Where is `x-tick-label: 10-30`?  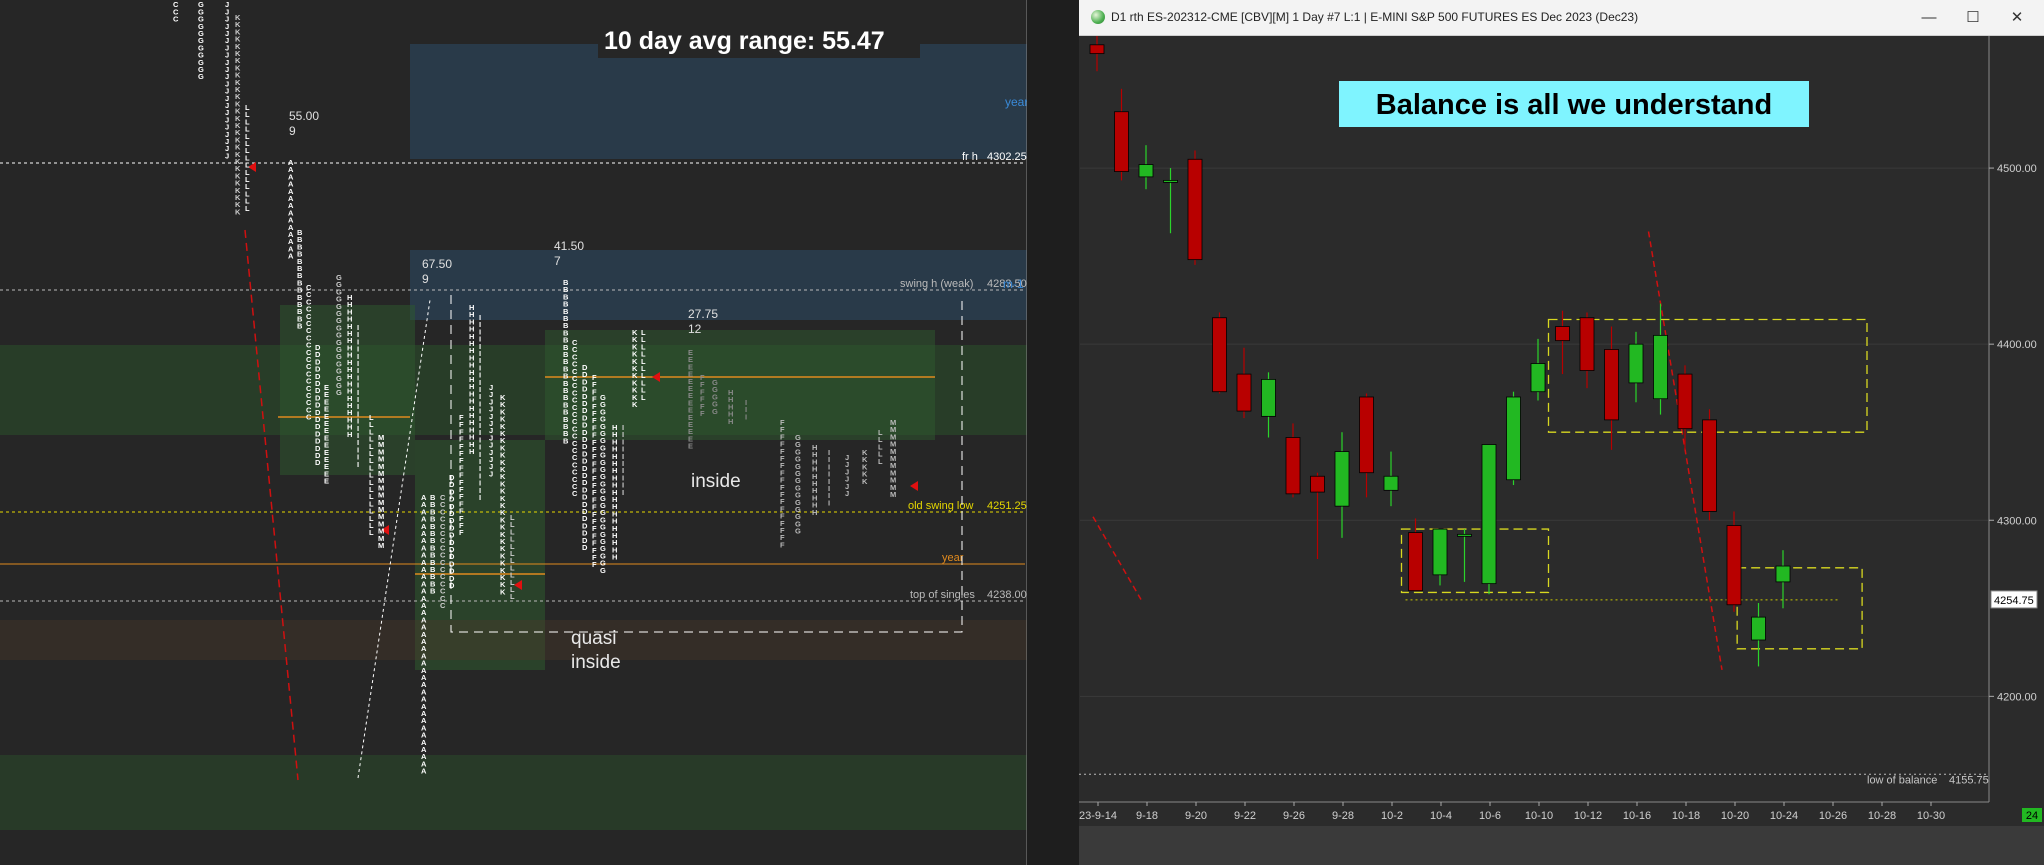
x-tick-label: 10-30 is located at coordinates (1931, 816).